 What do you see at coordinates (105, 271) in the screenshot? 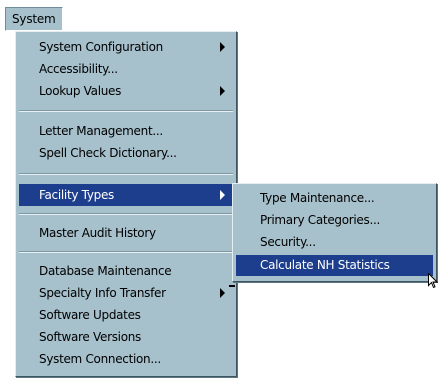
I see `menu-item-label: Database Maintenance` at bounding box center [105, 271].